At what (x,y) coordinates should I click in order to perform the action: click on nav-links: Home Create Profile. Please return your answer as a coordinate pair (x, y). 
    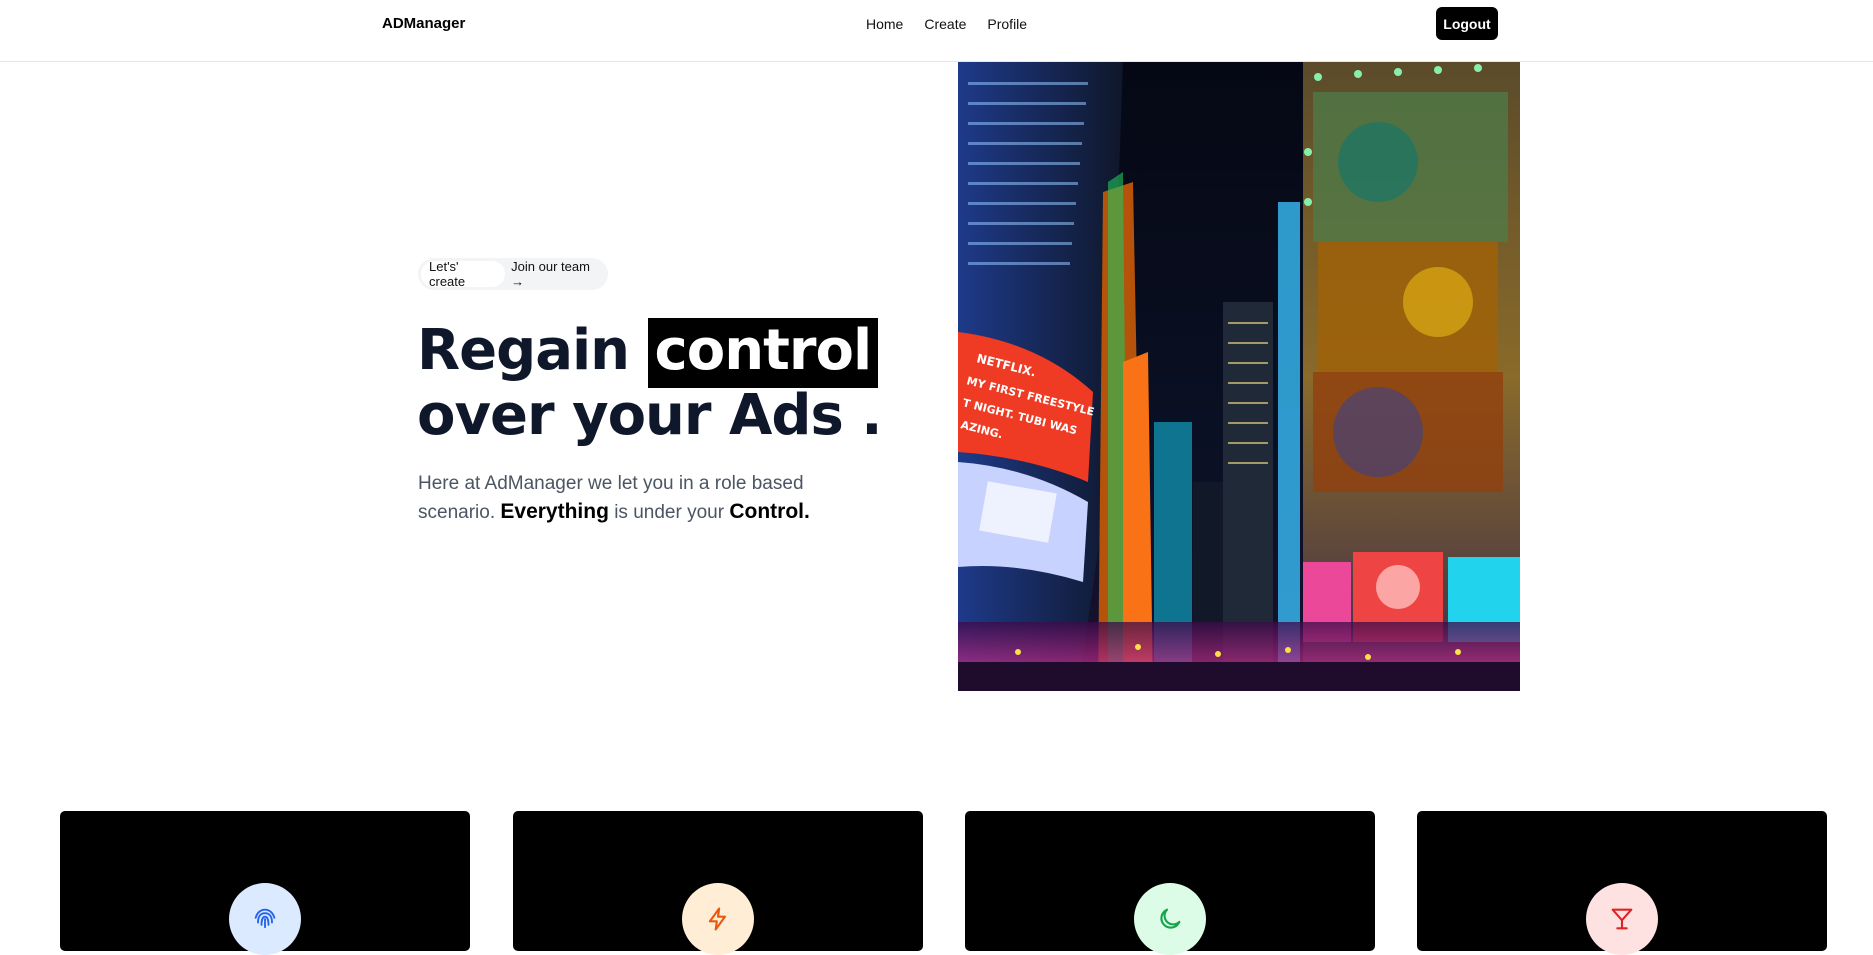
    Looking at the image, I should click on (957, 24).